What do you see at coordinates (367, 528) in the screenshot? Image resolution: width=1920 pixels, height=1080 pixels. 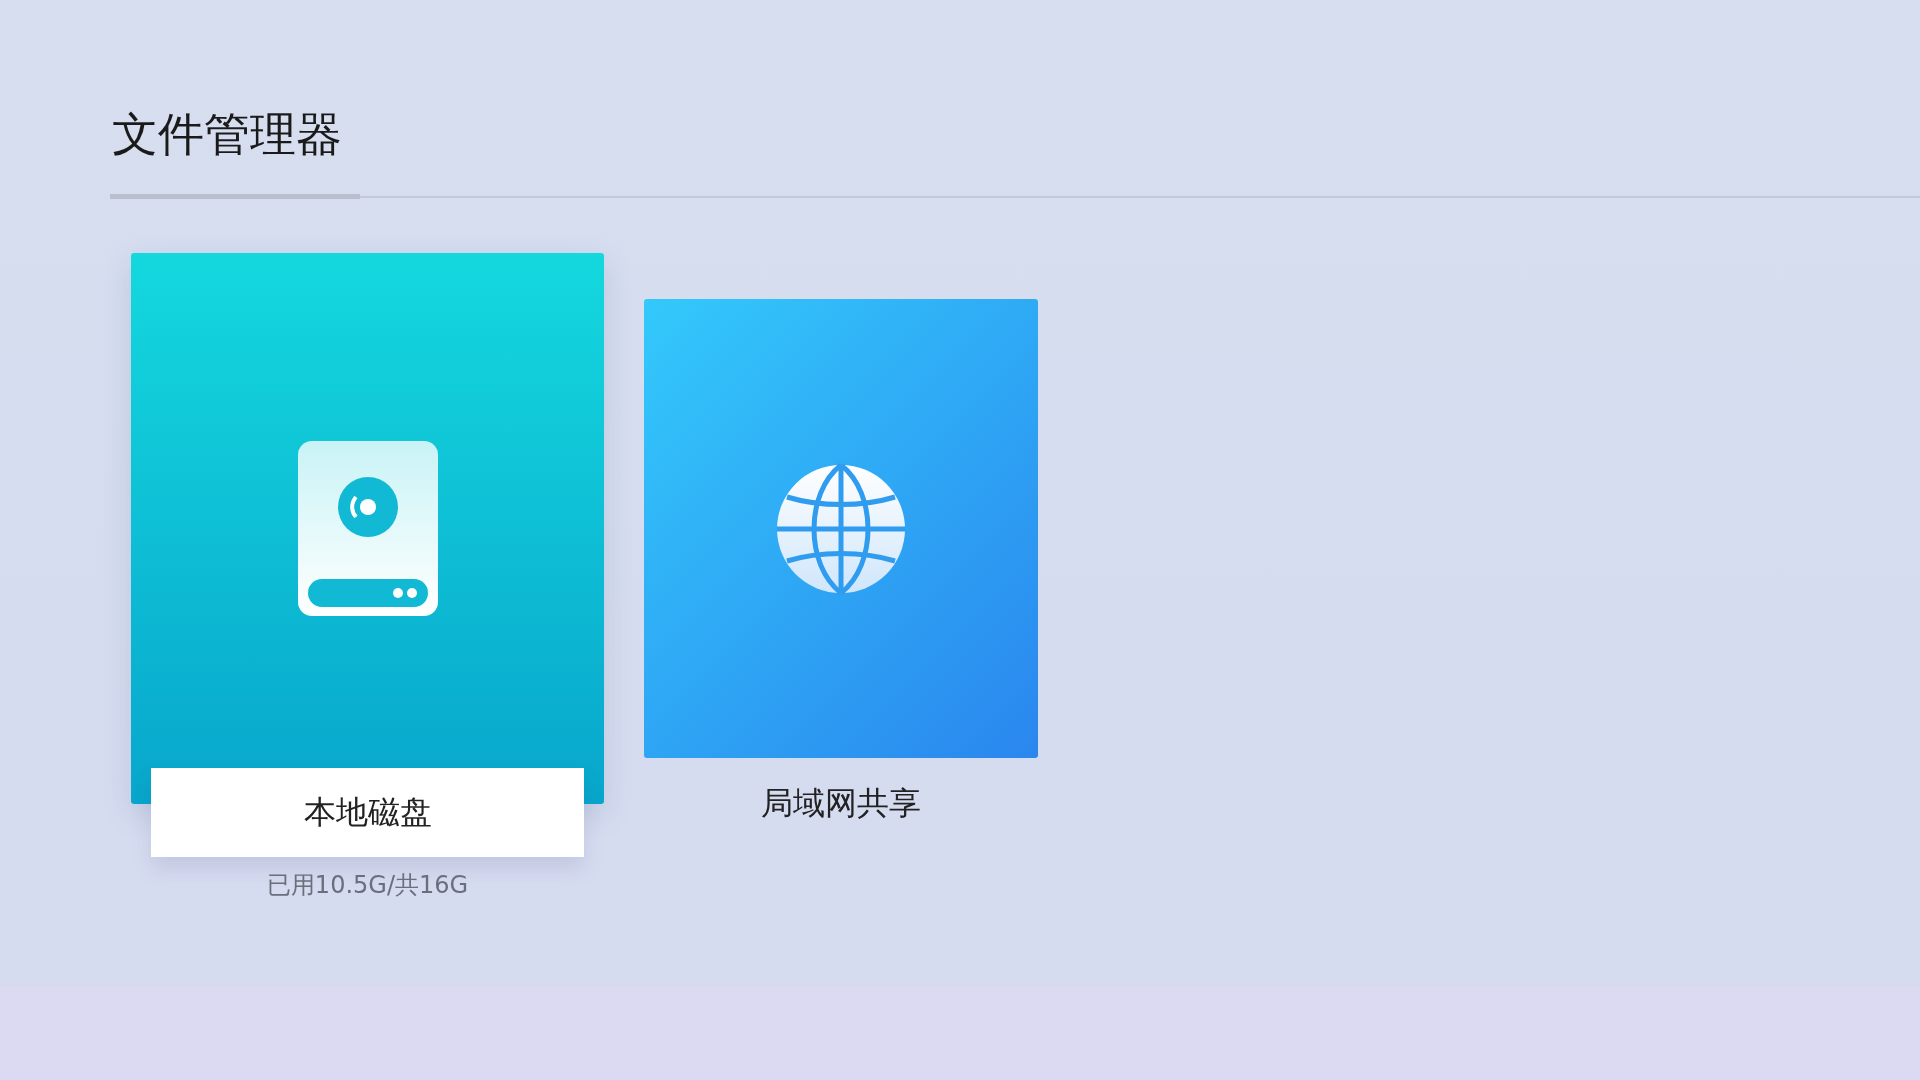 I see `hard-drive-icon` at bounding box center [367, 528].